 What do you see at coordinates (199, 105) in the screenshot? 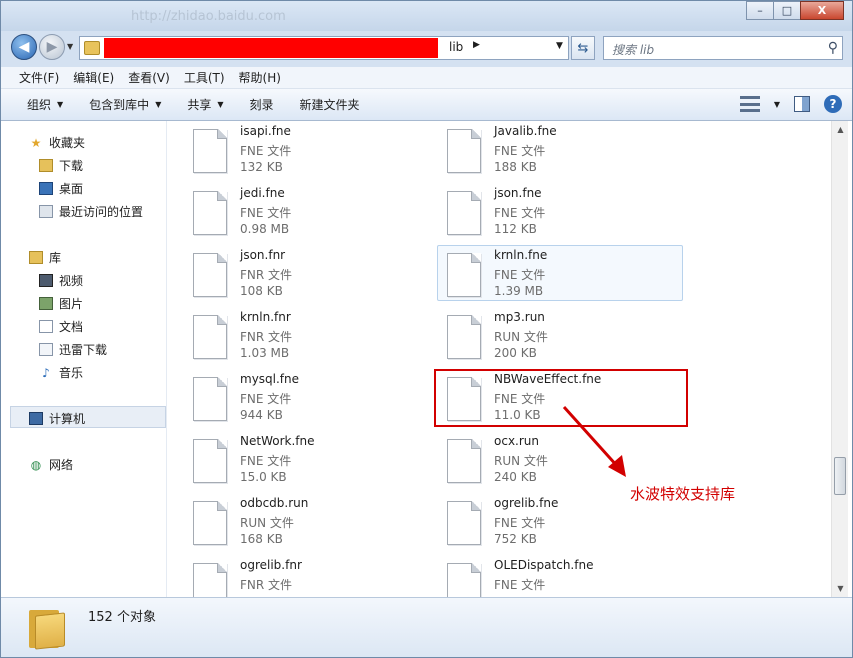
I see `share-label: 共享` at bounding box center [199, 105].